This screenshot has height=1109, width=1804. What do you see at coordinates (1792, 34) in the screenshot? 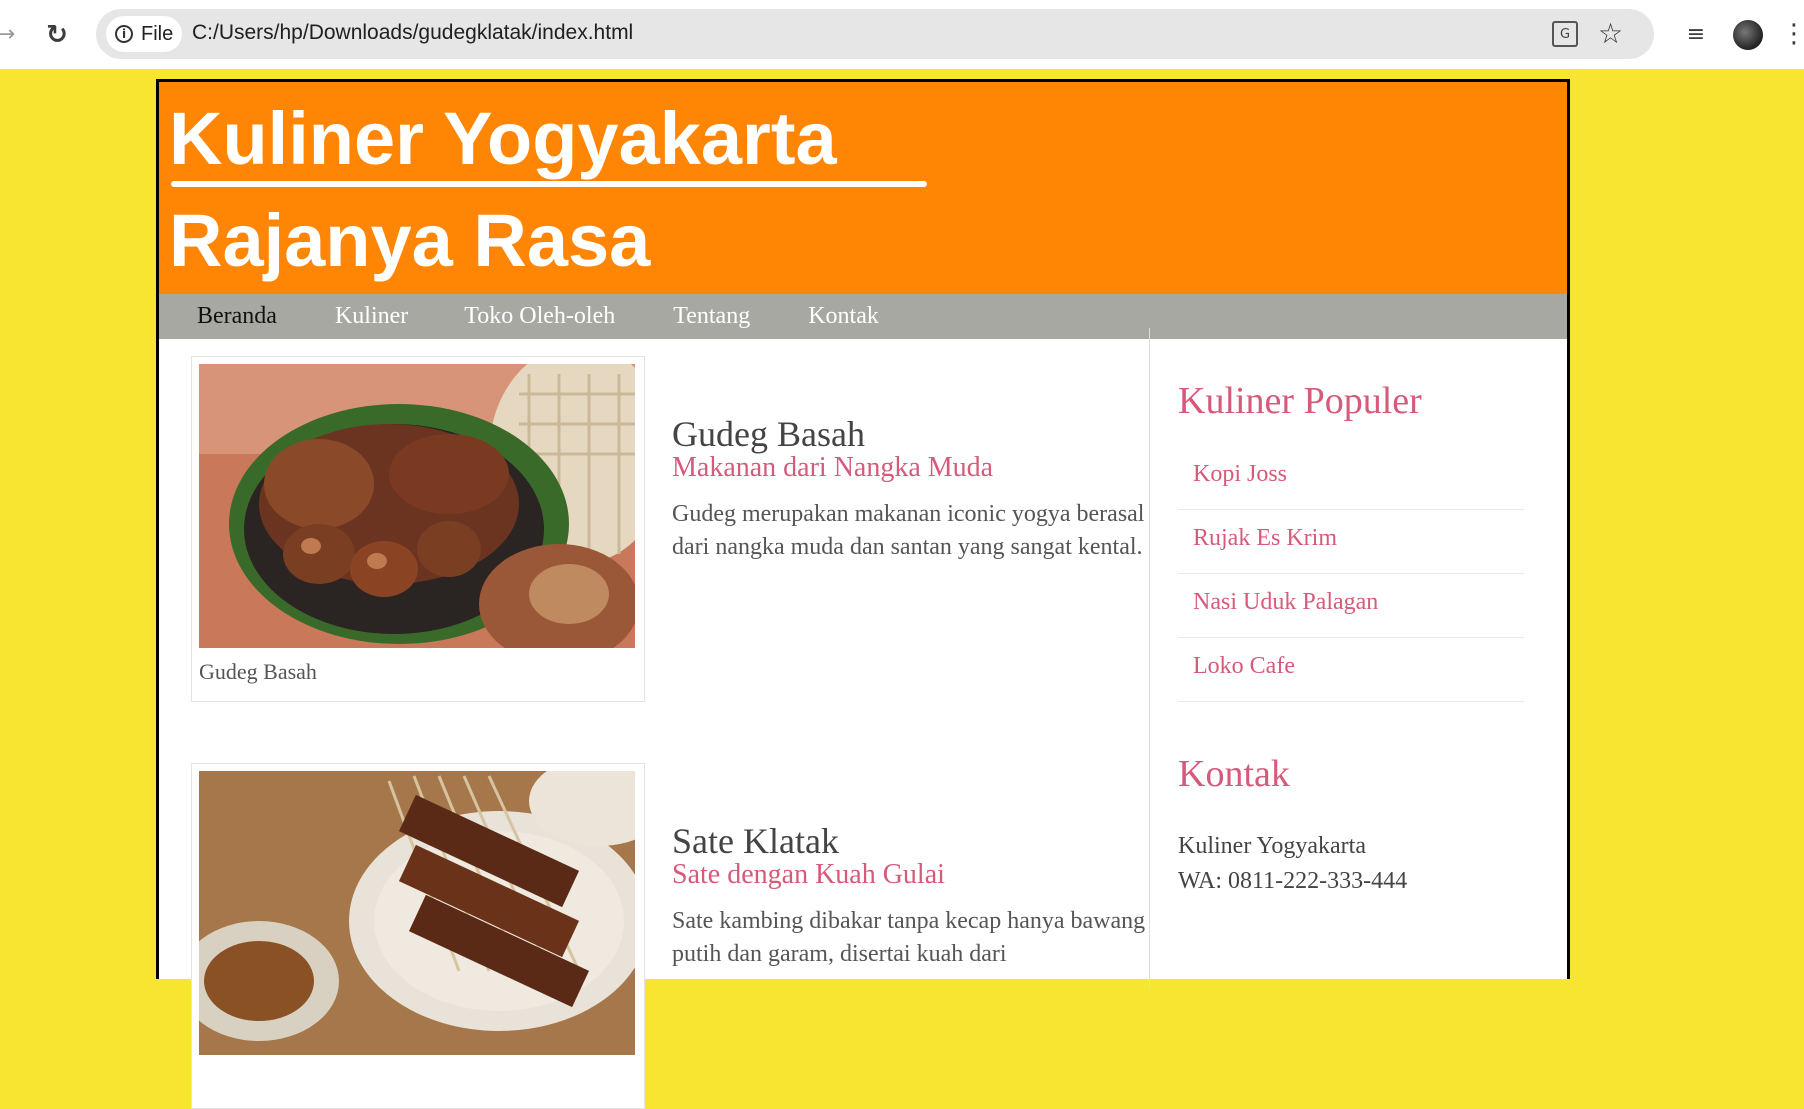
I see `kebab-menu-icon: ⋮` at bounding box center [1792, 34].